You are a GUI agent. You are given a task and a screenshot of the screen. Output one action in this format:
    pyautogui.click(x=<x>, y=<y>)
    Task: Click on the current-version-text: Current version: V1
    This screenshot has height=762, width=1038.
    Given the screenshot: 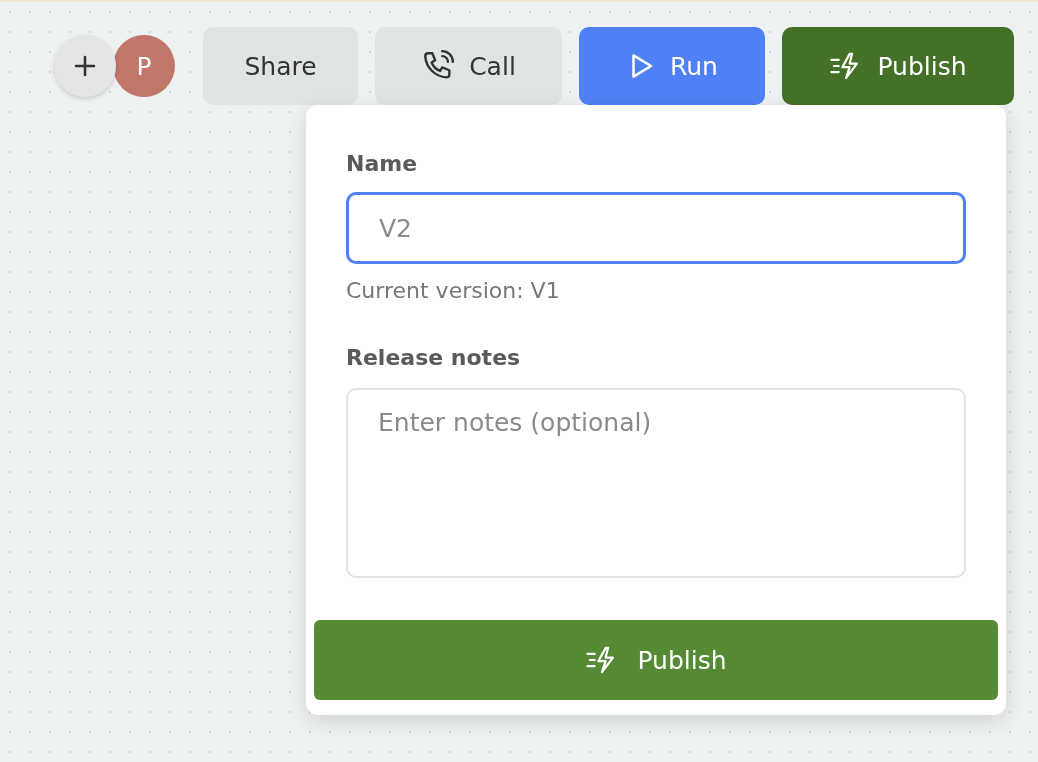 What is the action you would take?
    pyautogui.click(x=453, y=290)
    